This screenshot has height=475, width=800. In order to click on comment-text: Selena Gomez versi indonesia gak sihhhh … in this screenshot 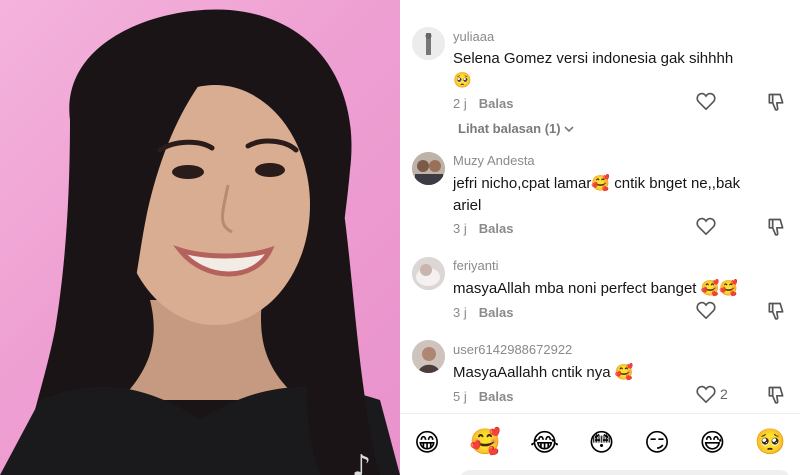, I will do `click(593, 69)`.